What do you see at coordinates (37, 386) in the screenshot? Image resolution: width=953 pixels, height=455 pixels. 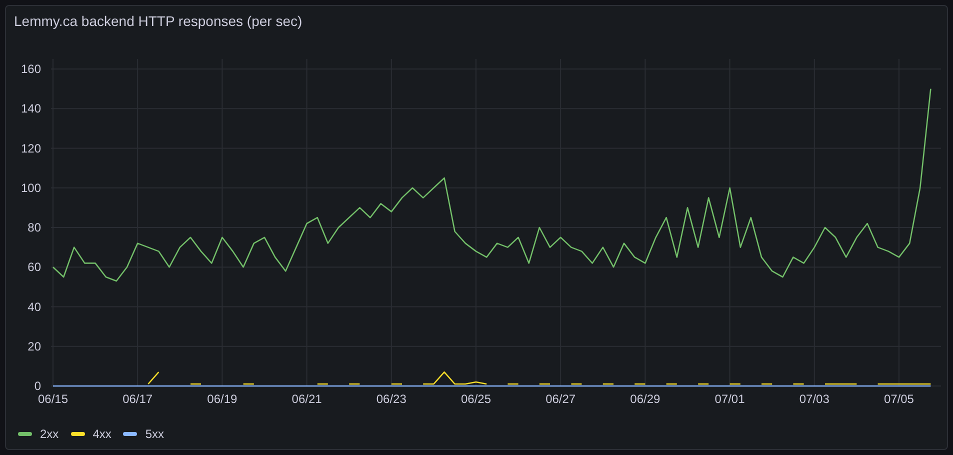 I see `y-tick-label: 0` at bounding box center [37, 386].